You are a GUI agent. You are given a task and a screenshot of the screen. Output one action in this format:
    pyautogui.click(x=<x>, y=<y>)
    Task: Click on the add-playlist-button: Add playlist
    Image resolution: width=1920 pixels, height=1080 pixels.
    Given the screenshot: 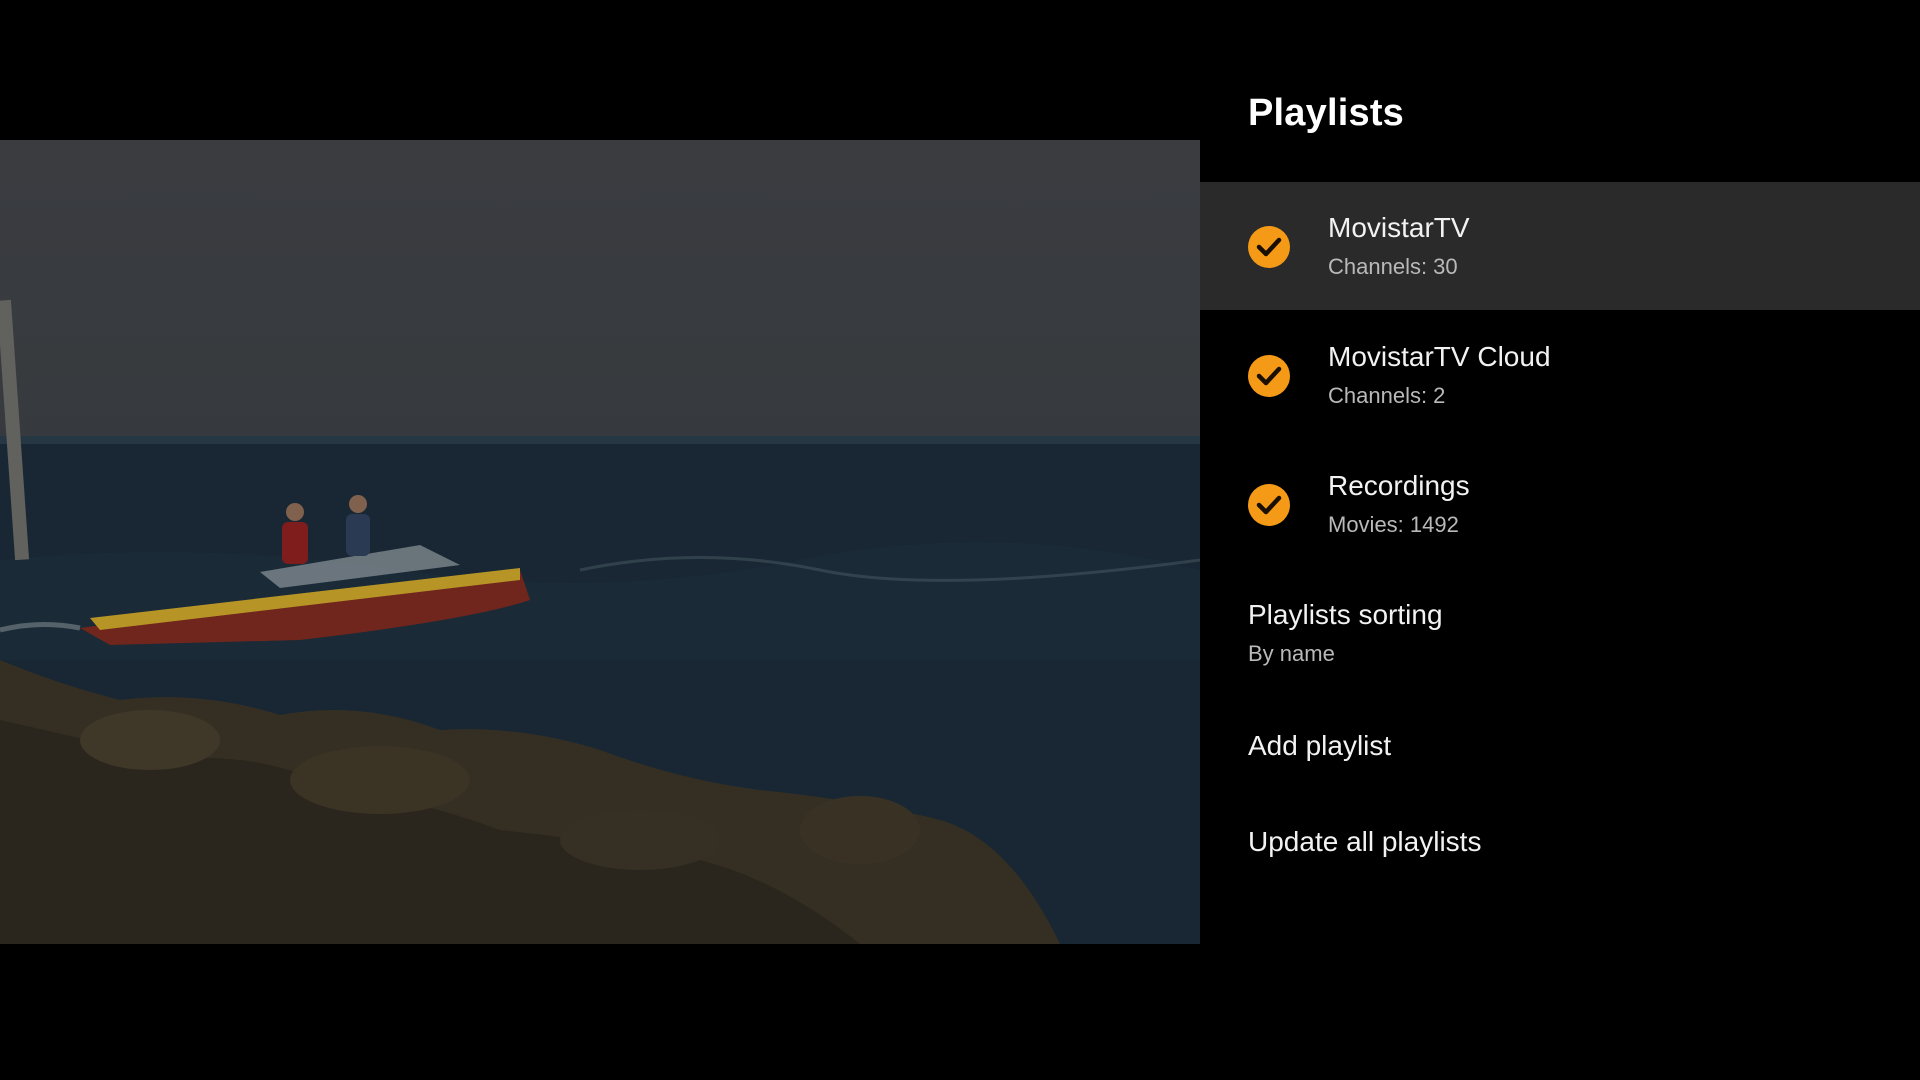 What is the action you would take?
    pyautogui.click(x=1319, y=746)
    